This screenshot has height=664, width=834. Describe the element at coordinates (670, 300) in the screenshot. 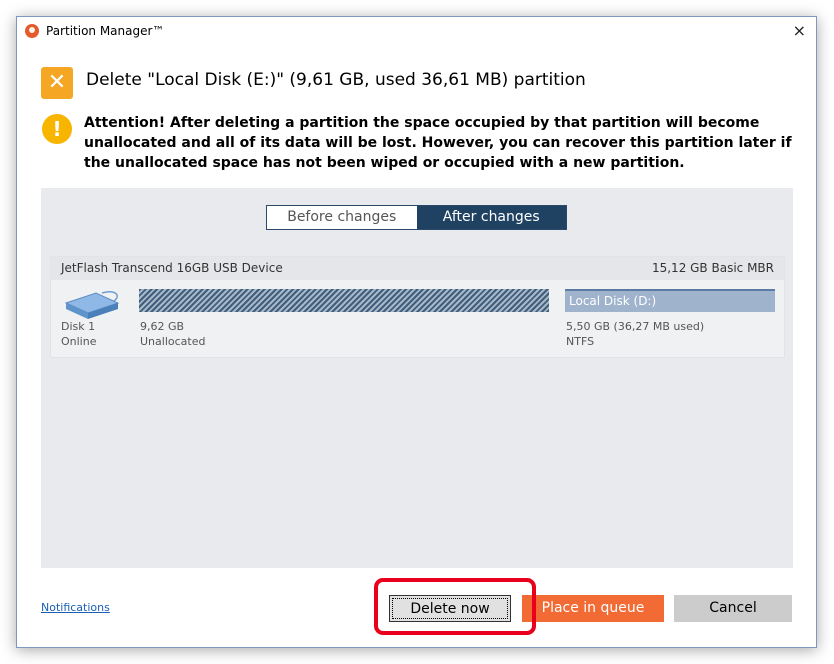

I see `partition-bar-local-disk-d: Local Disk (D:)` at that location.